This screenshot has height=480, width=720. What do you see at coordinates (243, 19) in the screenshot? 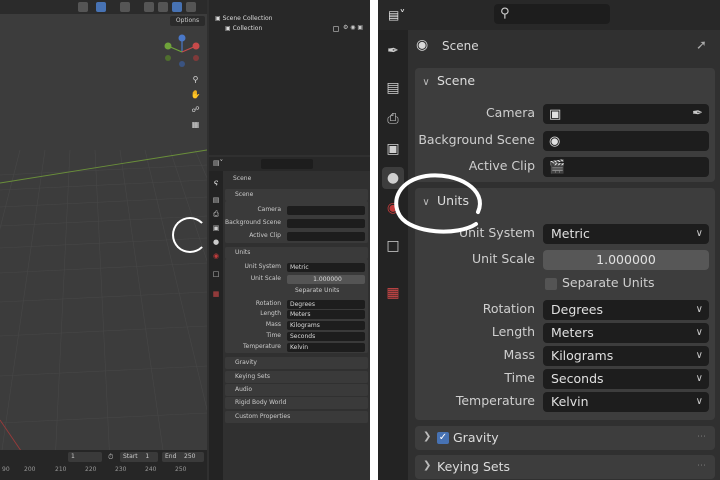
I see `outliner-row-scene-collection: ▣ Scene Collection` at bounding box center [243, 19].